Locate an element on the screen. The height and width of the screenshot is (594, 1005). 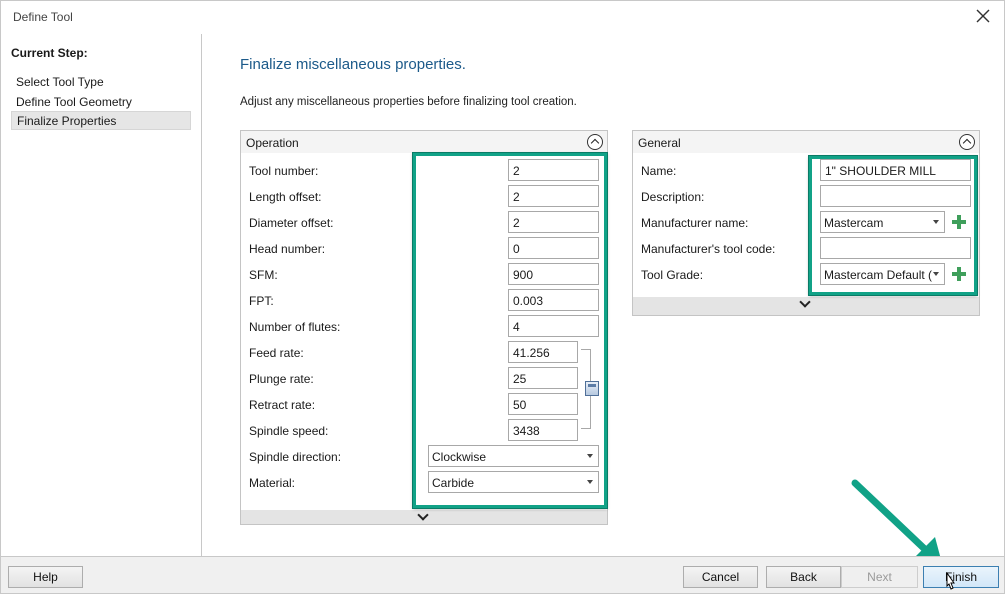
operation-panel-header: Operation is located at coordinates (424, 142).